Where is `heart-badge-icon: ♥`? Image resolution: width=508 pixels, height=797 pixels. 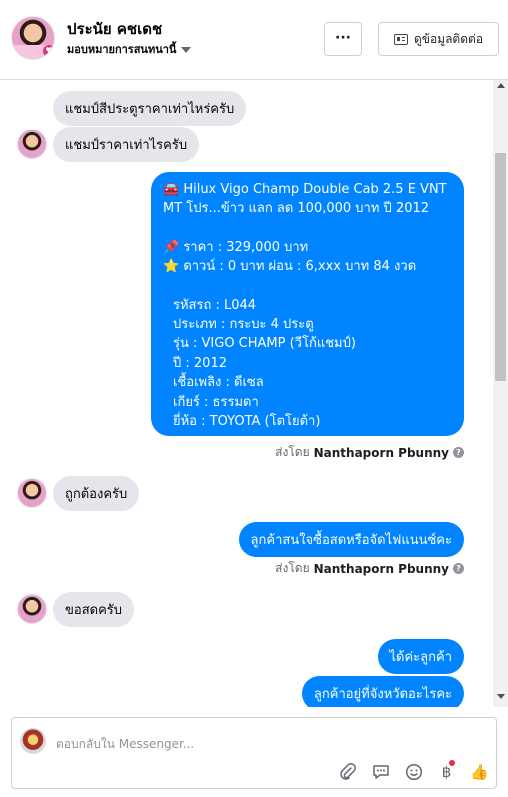 heart-badge-icon: ♥ is located at coordinates (48, 51).